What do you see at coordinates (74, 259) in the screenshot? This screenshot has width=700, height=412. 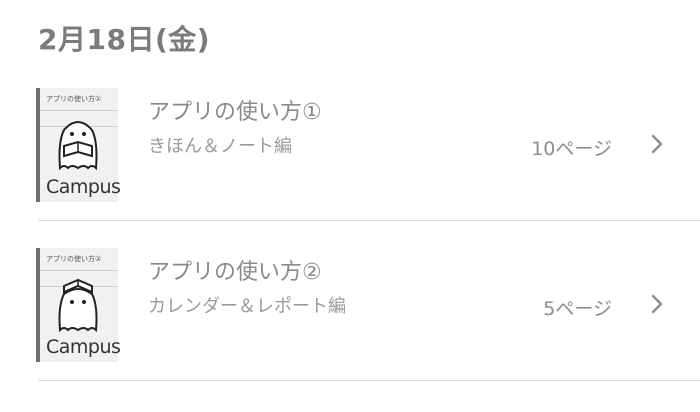 I see `cover-title: アプリの使い方②` at bounding box center [74, 259].